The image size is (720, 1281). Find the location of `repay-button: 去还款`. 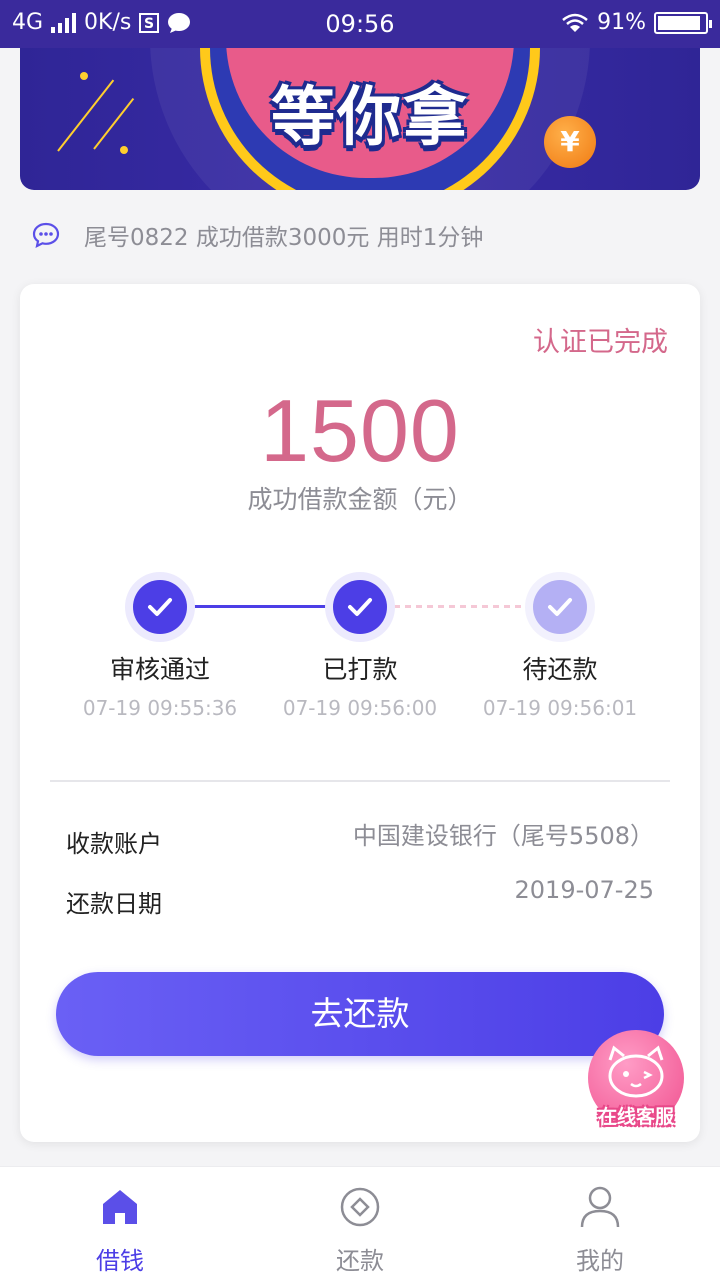

repay-button: 去还款 is located at coordinates (360, 1014).